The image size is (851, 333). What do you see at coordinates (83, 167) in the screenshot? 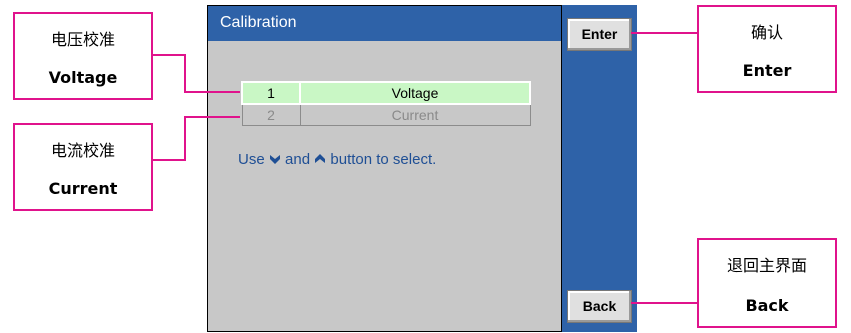
I see `callout-current: 电流校准 Current` at bounding box center [83, 167].